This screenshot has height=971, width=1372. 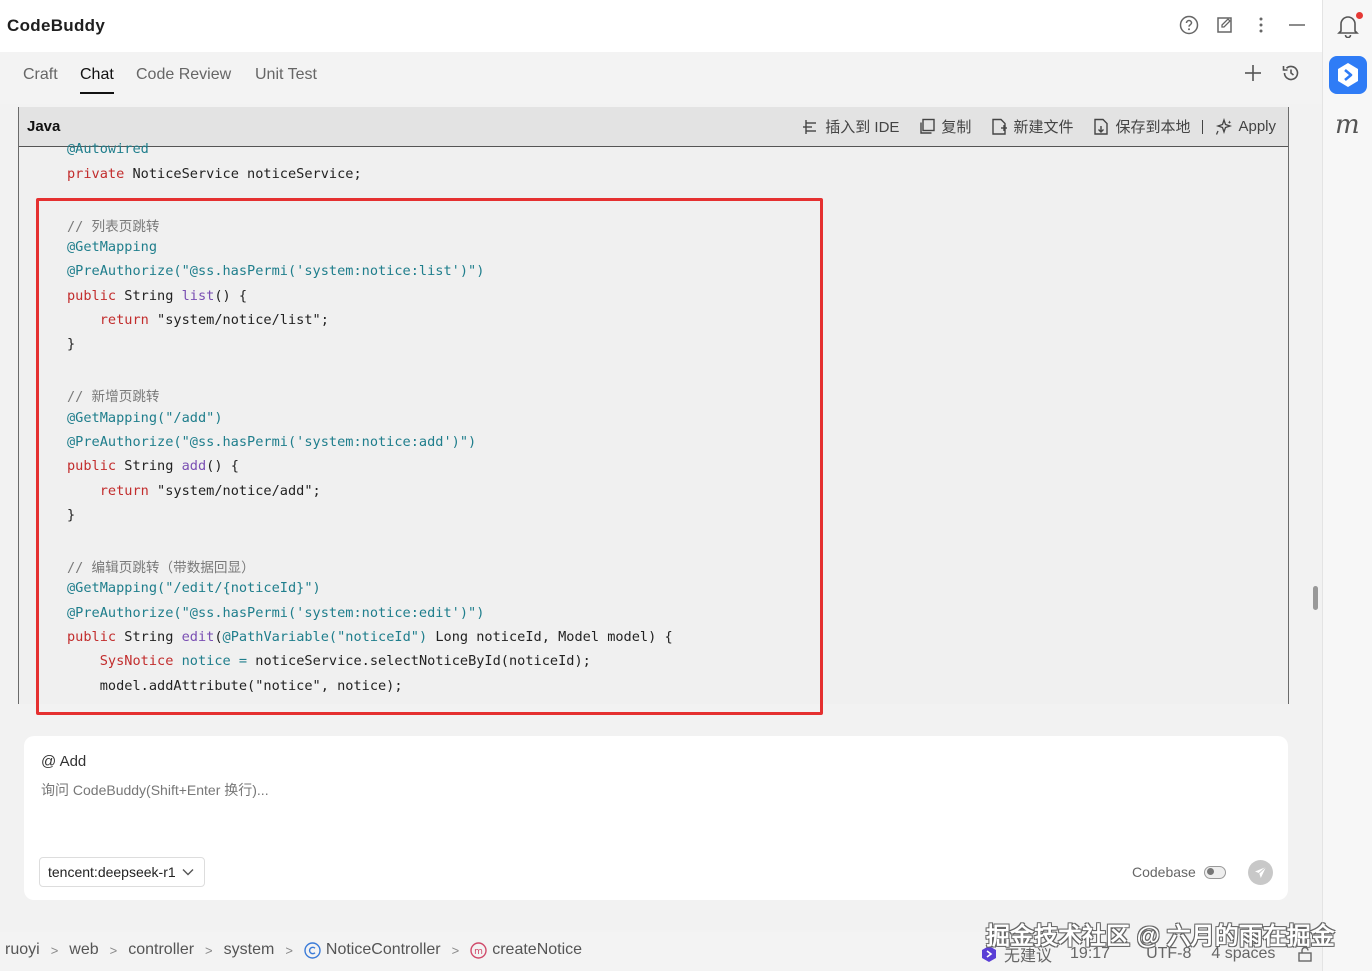 I want to click on status-right: 无建议 19:17 UTF-8 4 spaces, so click(x=1146, y=954).